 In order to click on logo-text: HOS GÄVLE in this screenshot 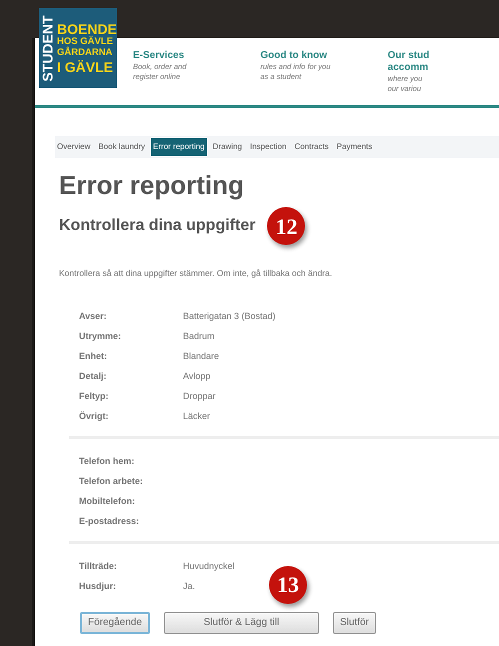, I will do `click(85, 42)`.